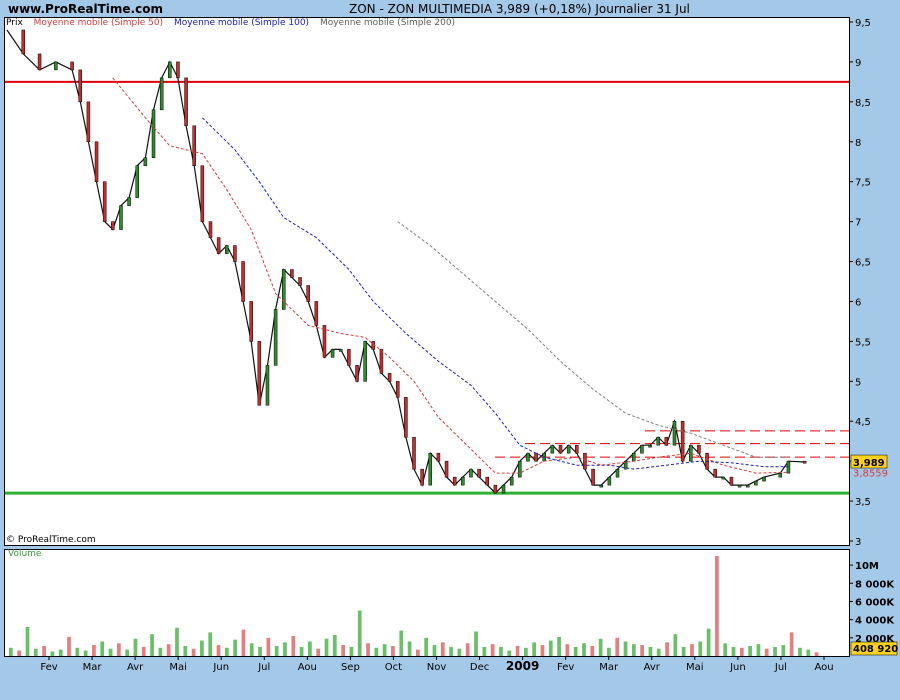  I want to click on x-tick-label-9: Nov, so click(437, 667).